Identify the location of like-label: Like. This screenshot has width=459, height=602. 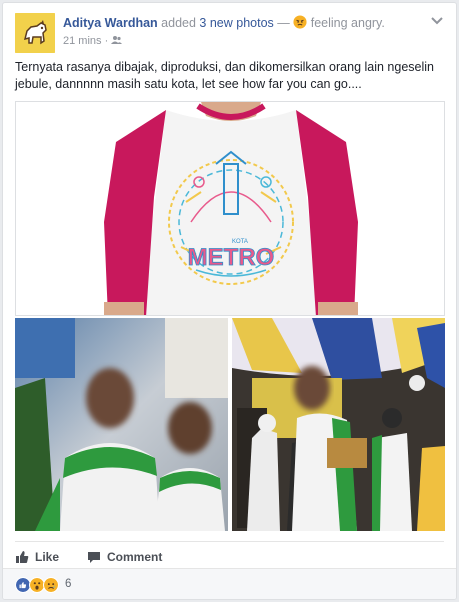
(47, 557).